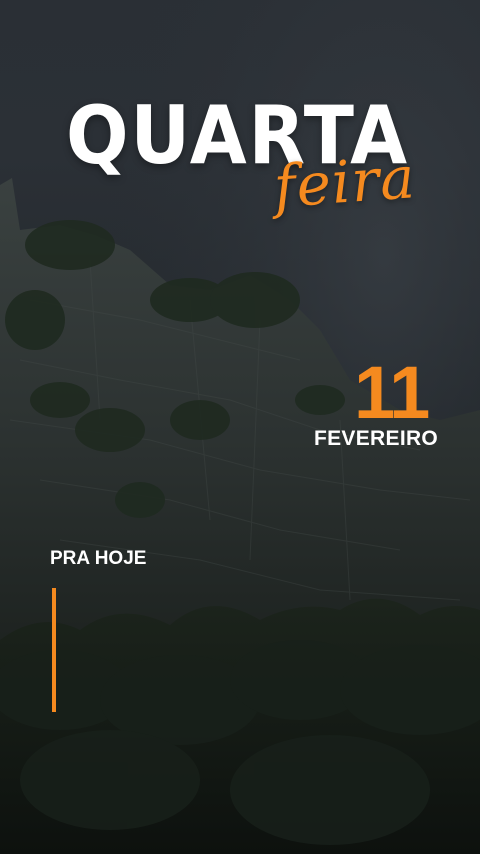 This screenshot has width=480, height=854. Describe the element at coordinates (376, 438) in the screenshot. I see `date-month: FEVEREIRO` at that location.